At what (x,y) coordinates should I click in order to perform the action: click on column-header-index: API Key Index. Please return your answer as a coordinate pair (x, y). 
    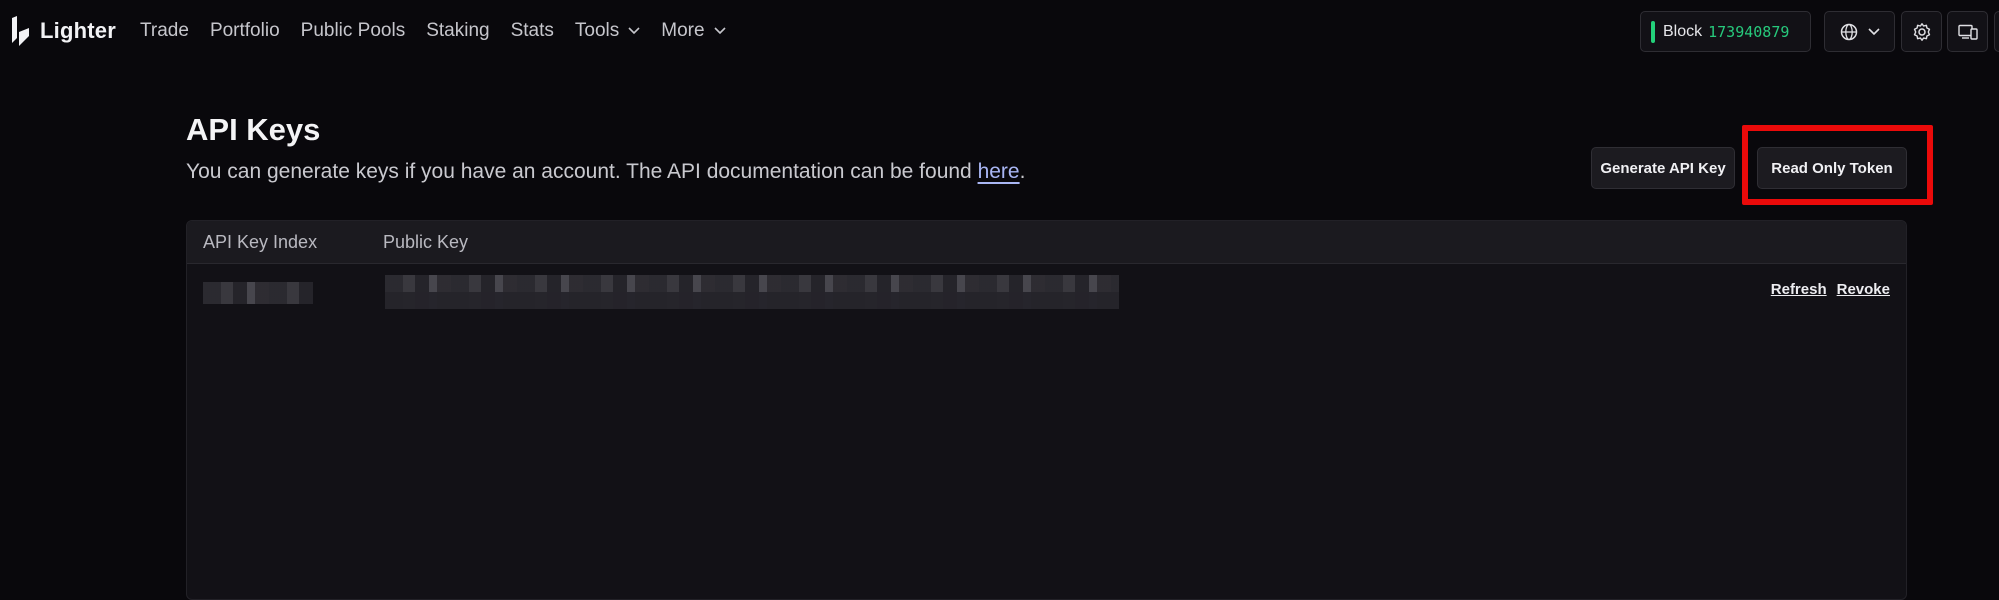
    Looking at the image, I should click on (260, 242).